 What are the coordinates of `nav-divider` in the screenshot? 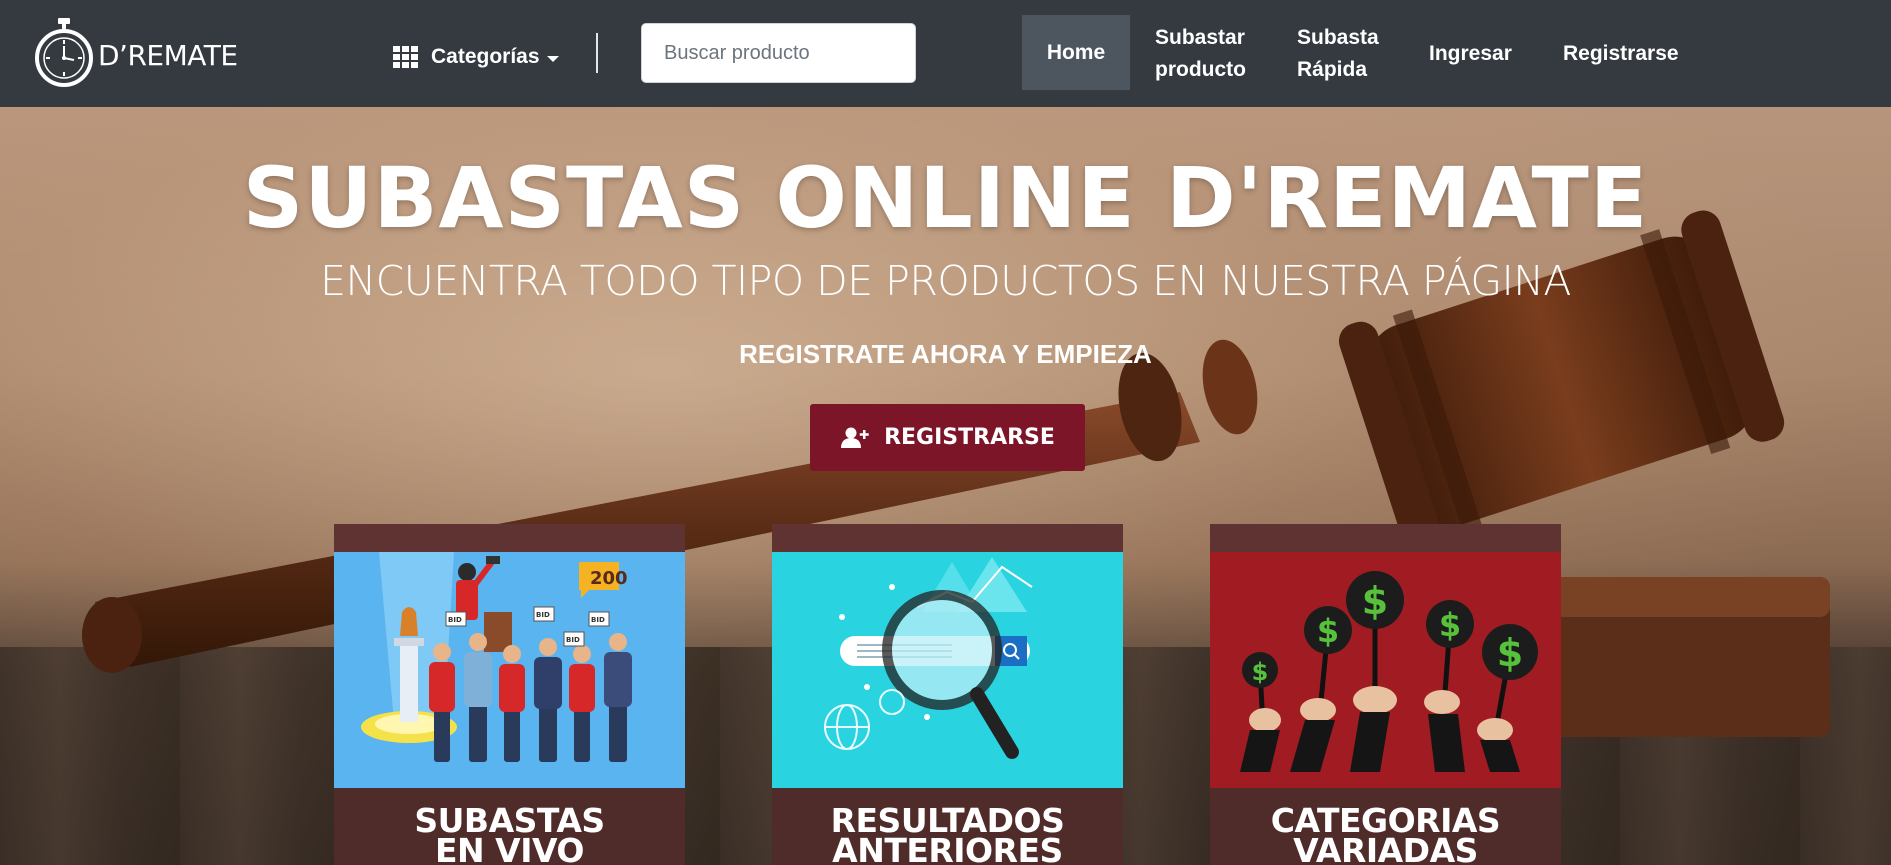 It's located at (597, 53).